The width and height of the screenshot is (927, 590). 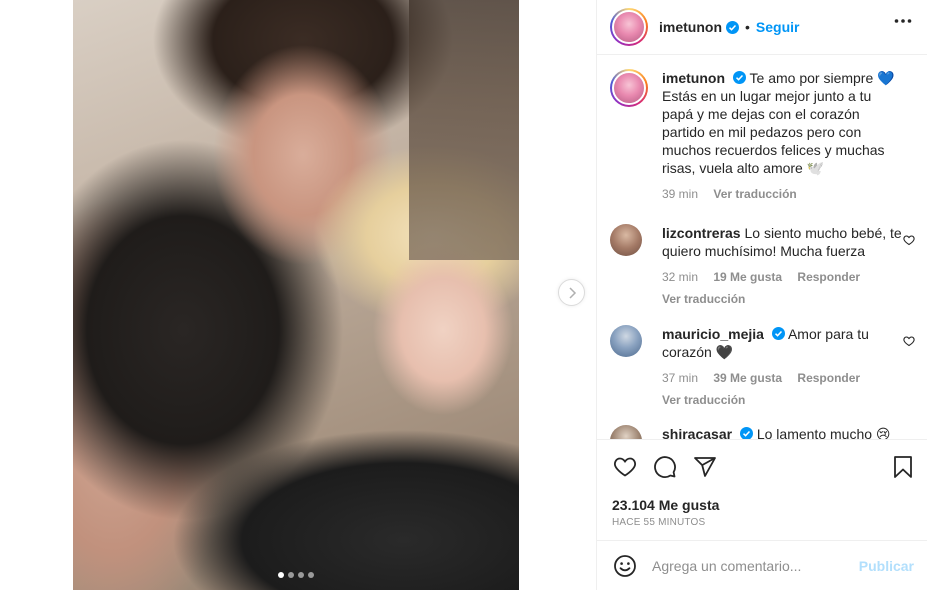 I want to click on header-username: imetunon, so click(x=690, y=27).